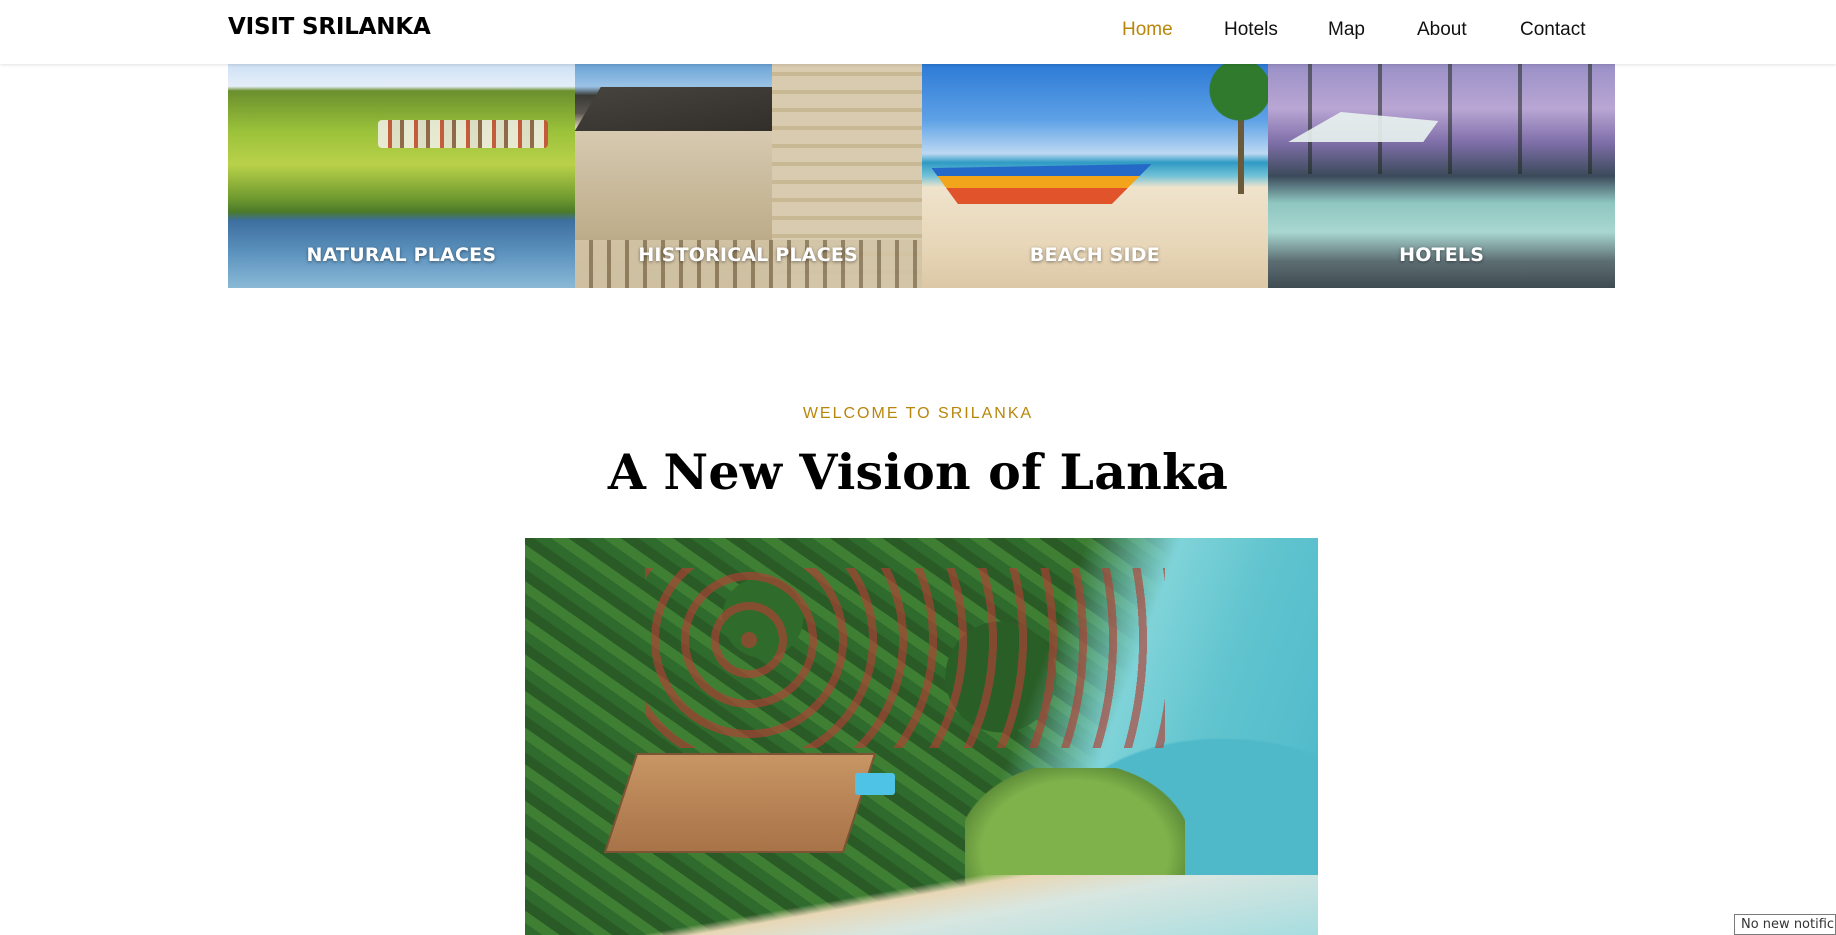 The image size is (1836, 935). What do you see at coordinates (401, 176) in the screenshot?
I see `category-natural-places: NATURAL PLACES` at bounding box center [401, 176].